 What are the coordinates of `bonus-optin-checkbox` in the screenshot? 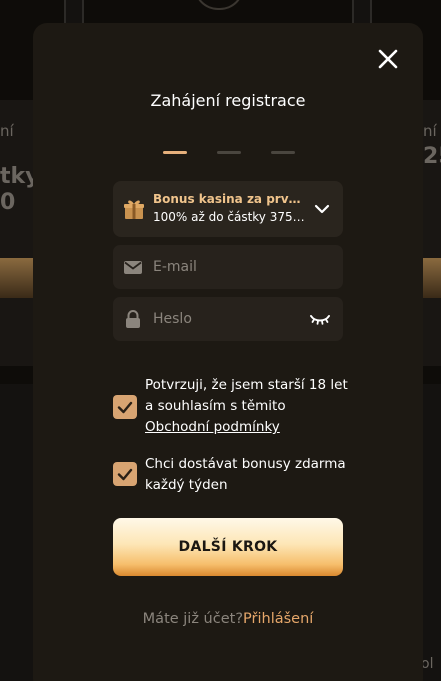 It's located at (125, 474).